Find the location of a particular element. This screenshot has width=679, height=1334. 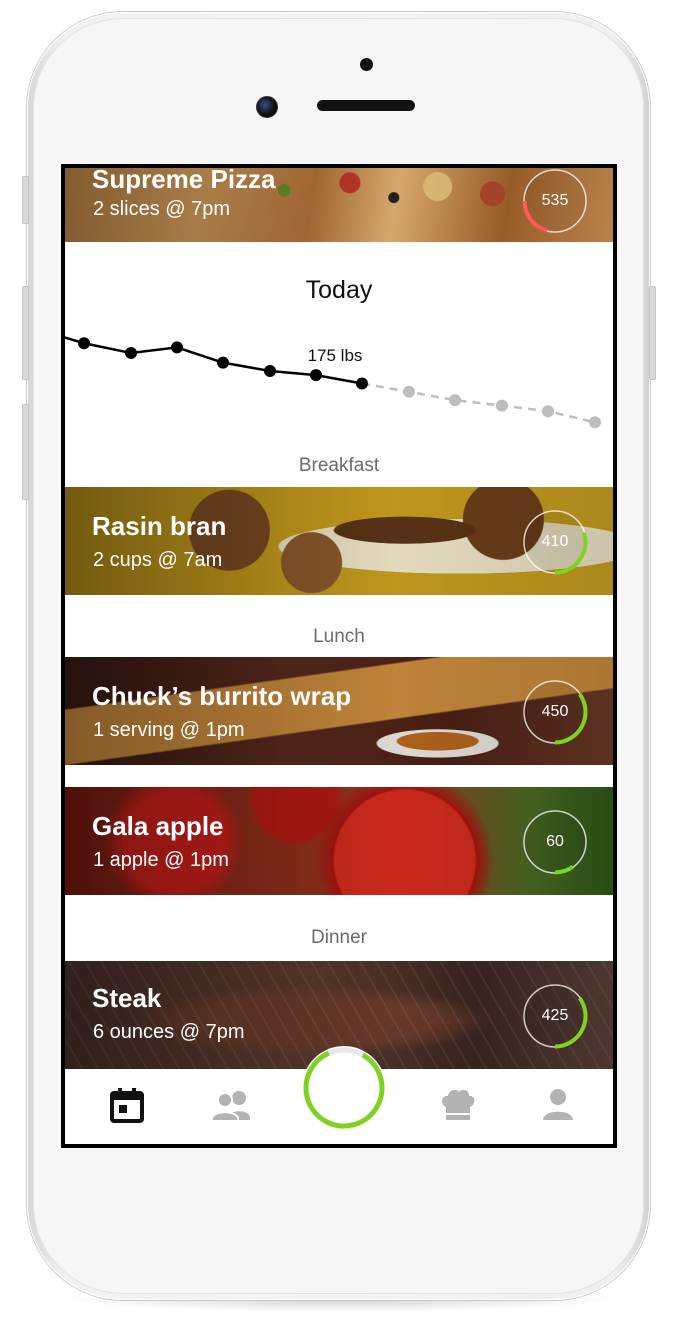

tab-recipes is located at coordinates (458, 1105).